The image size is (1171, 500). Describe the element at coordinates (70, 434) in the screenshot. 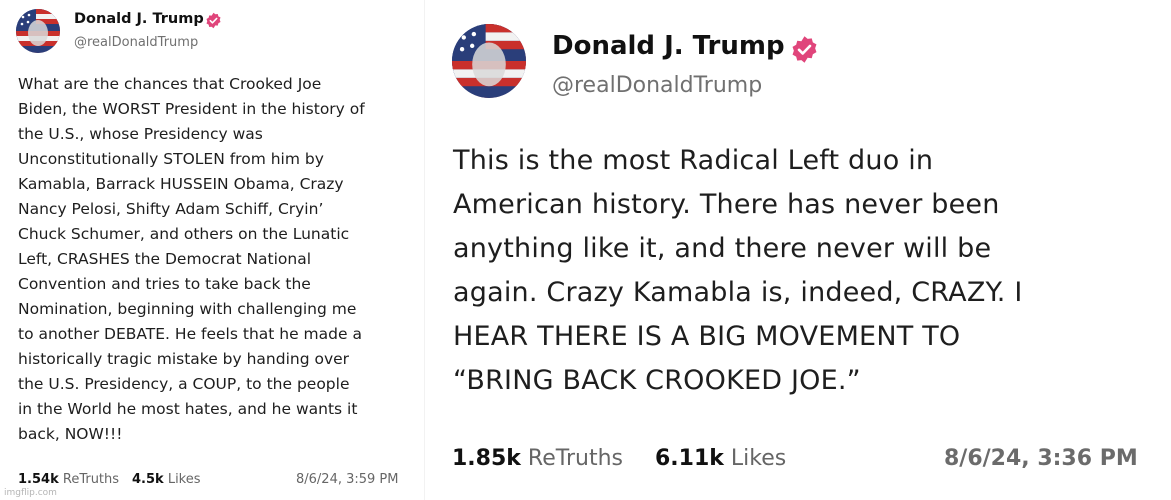

I see `post-body-line: back, NOW!!!` at that location.